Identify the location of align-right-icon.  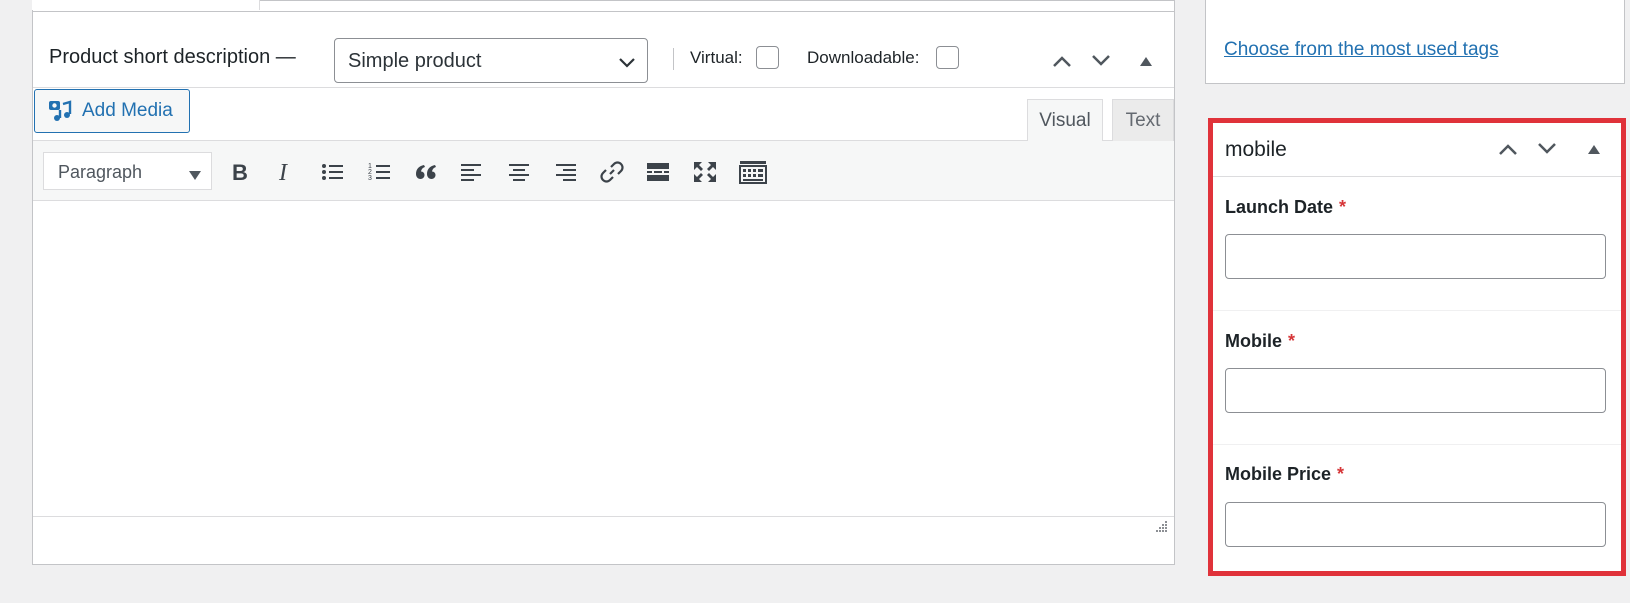
(566, 172).